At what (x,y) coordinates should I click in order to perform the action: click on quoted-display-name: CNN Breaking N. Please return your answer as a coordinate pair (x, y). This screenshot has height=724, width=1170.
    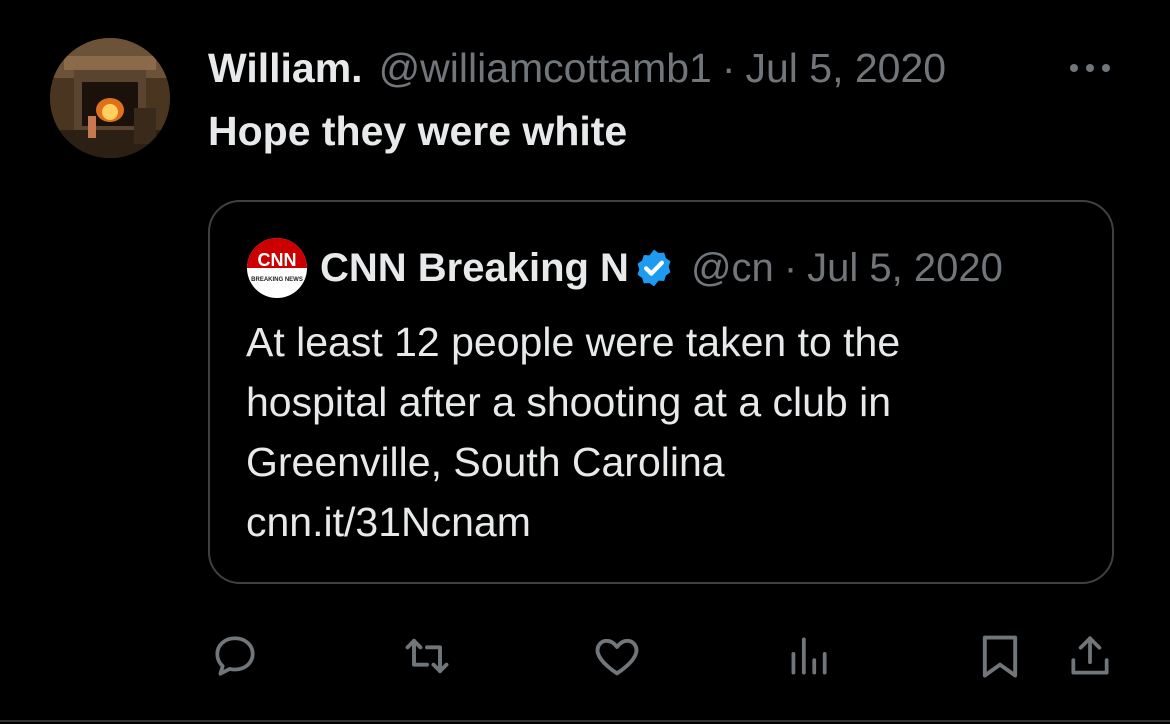
    Looking at the image, I should click on (474, 268).